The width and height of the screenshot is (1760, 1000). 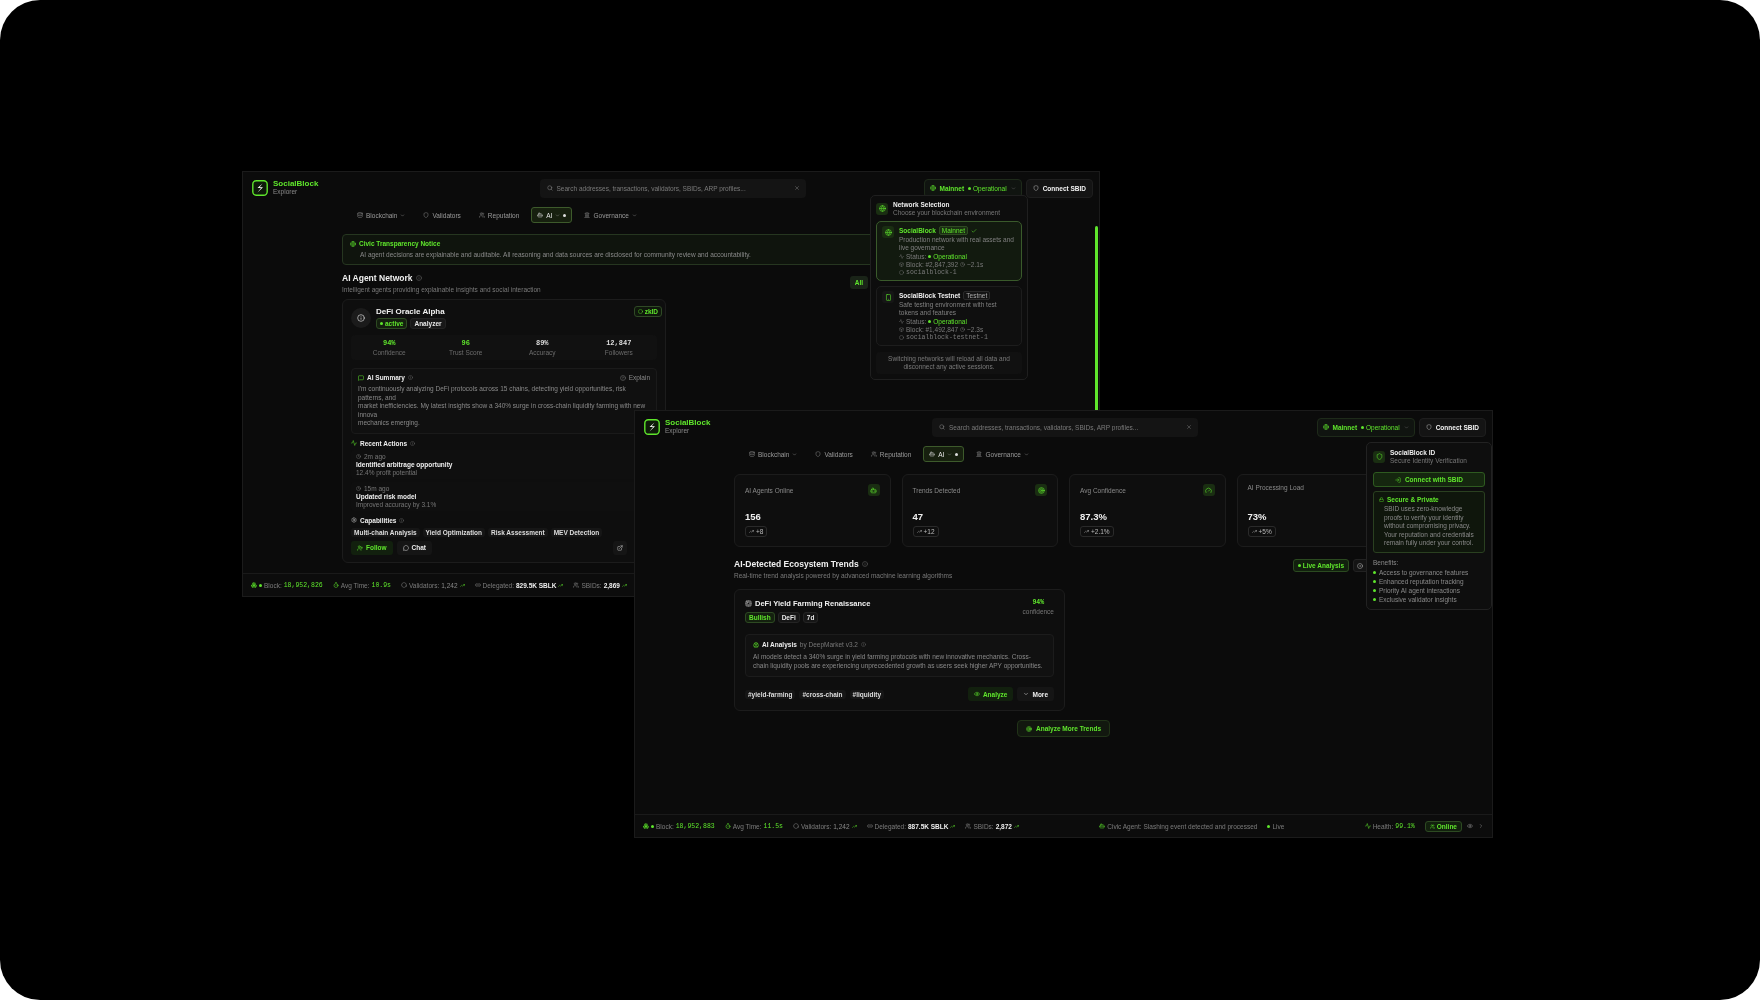 I want to click on stat-value: 87.3%, so click(x=1093, y=516).